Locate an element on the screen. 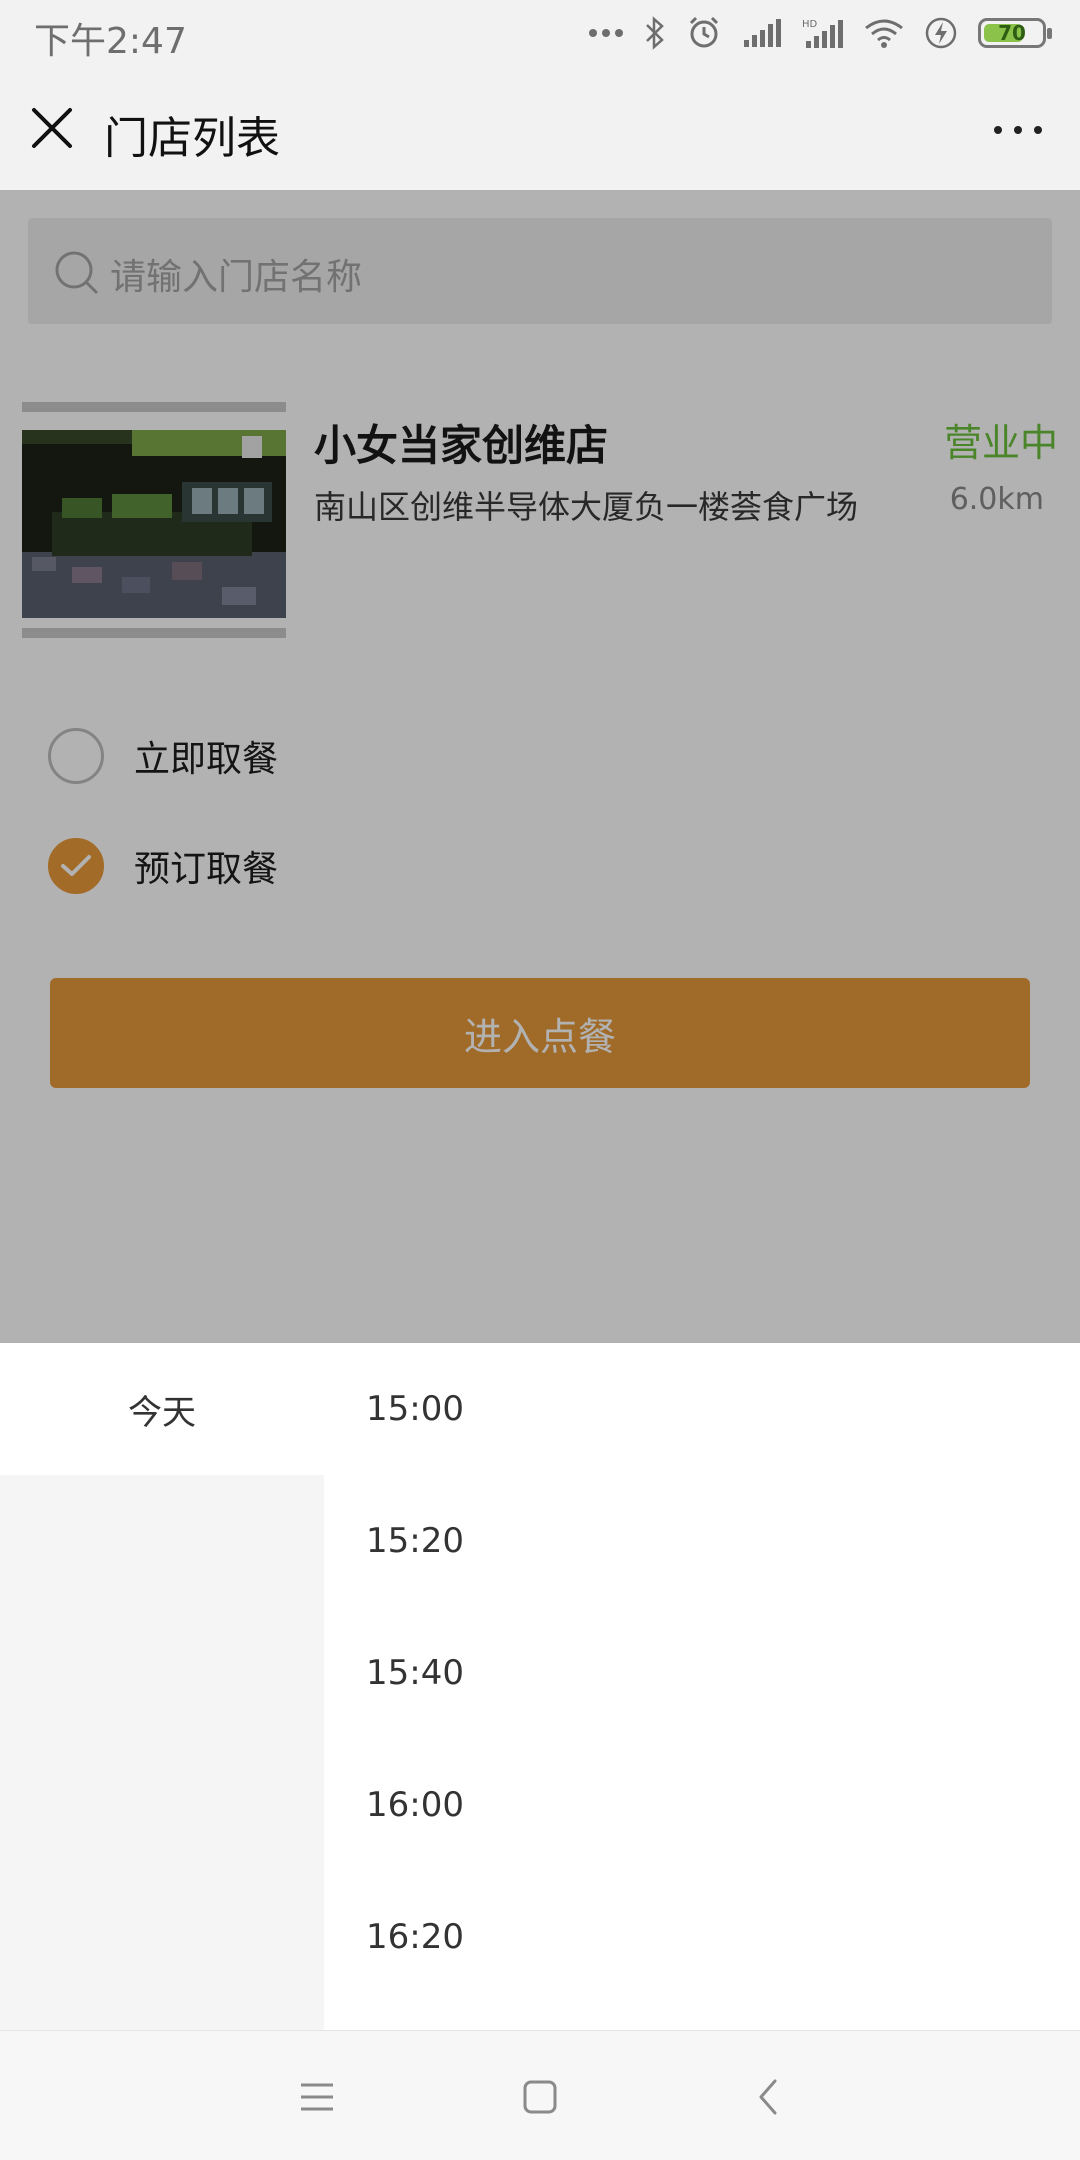  time-slot: 16:20 is located at coordinates (702, 1937).